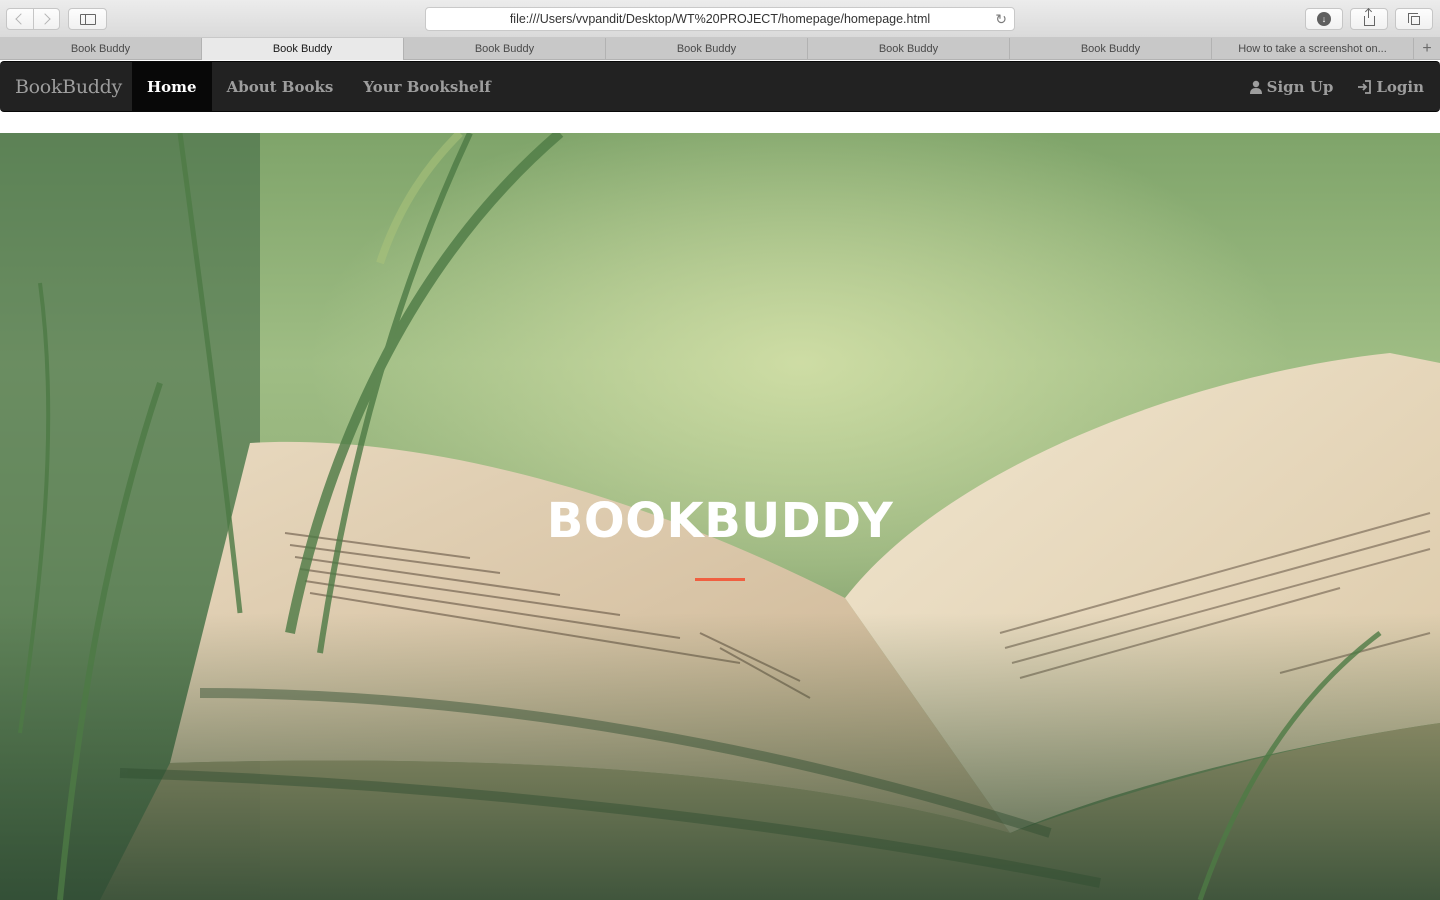 The width and height of the screenshot is (1440, 900). What do you see at coordinates (68, 86) in the screenshot?
I see `brand-link: BookBuddy` at bounding box center [68, 86].